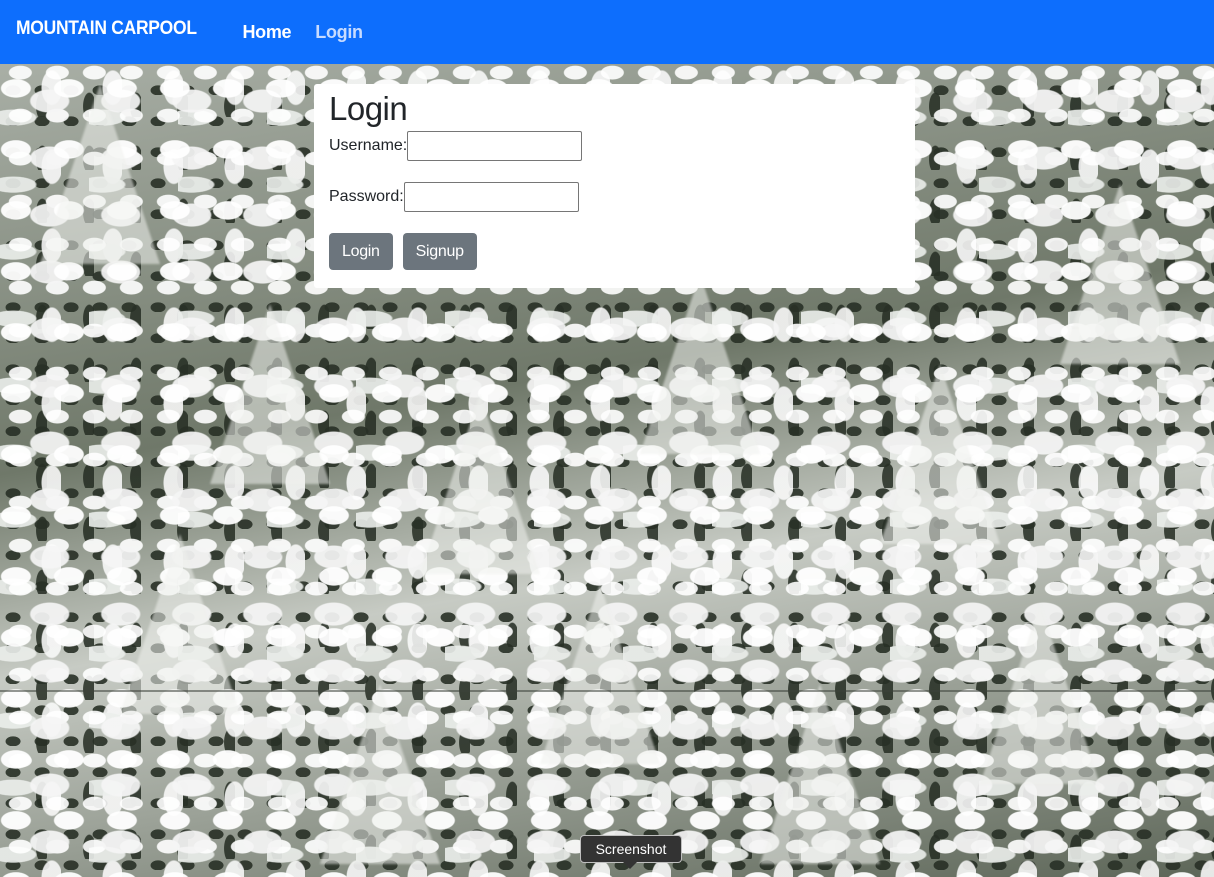  What do you see at coordinates (631, 849) in the screenshot?
I see `screenshot-tooltip: Screenshot` at bounding box center [631, 849].